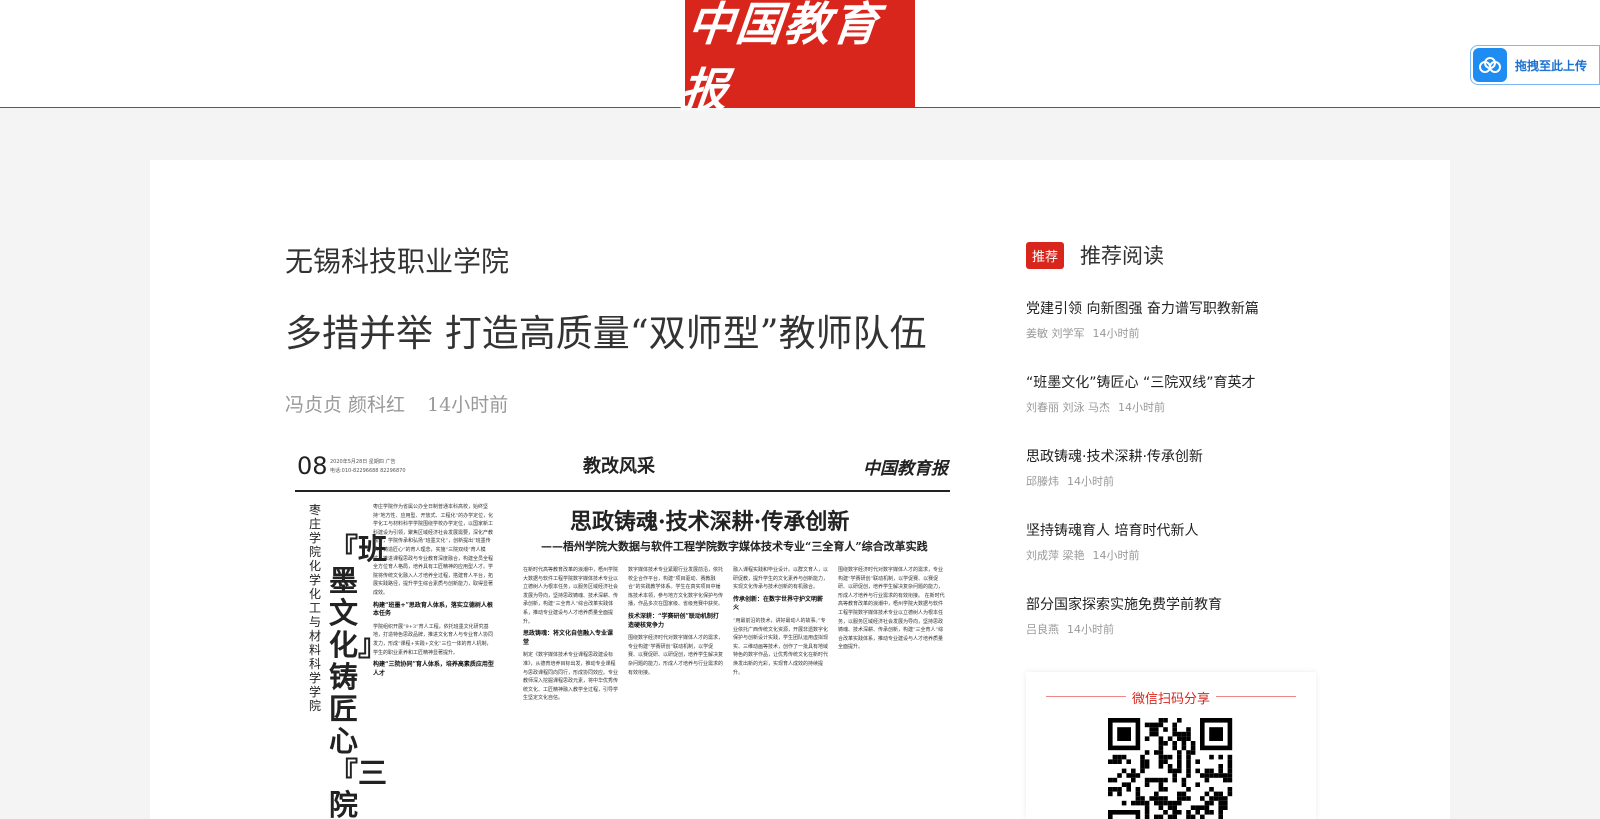 The width and height of the screenshot is (1600, 819). I want to click on drag-upload-button: 拖拽至此上传, so click(1535, 65).